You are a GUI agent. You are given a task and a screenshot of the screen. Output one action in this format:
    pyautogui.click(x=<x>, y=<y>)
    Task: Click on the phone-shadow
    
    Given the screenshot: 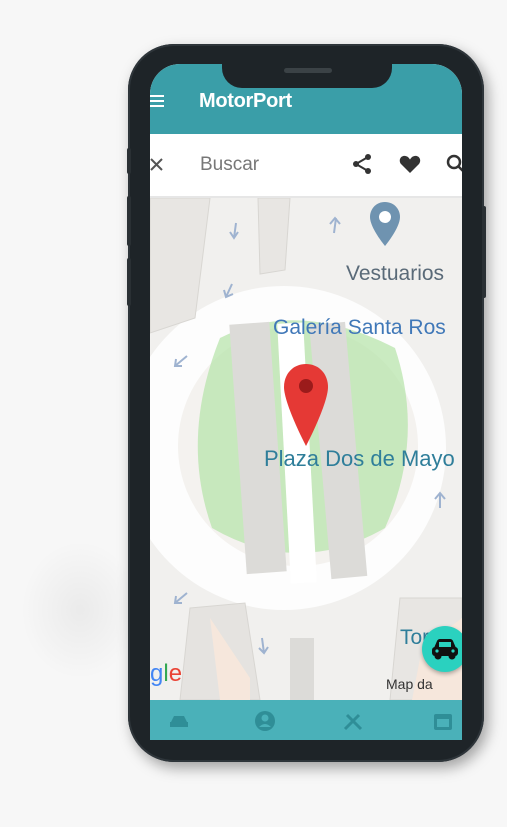 What is the action you would take?
    pyautogui.click(x=80, y=610)
    